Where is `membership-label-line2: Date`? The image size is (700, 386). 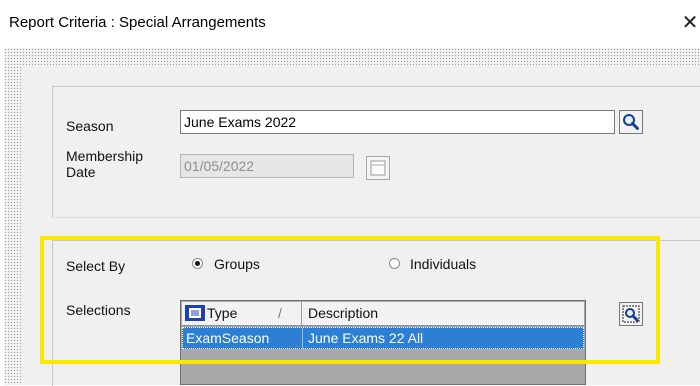 membership-label-line2: Date is located at coordinates (81, 172).